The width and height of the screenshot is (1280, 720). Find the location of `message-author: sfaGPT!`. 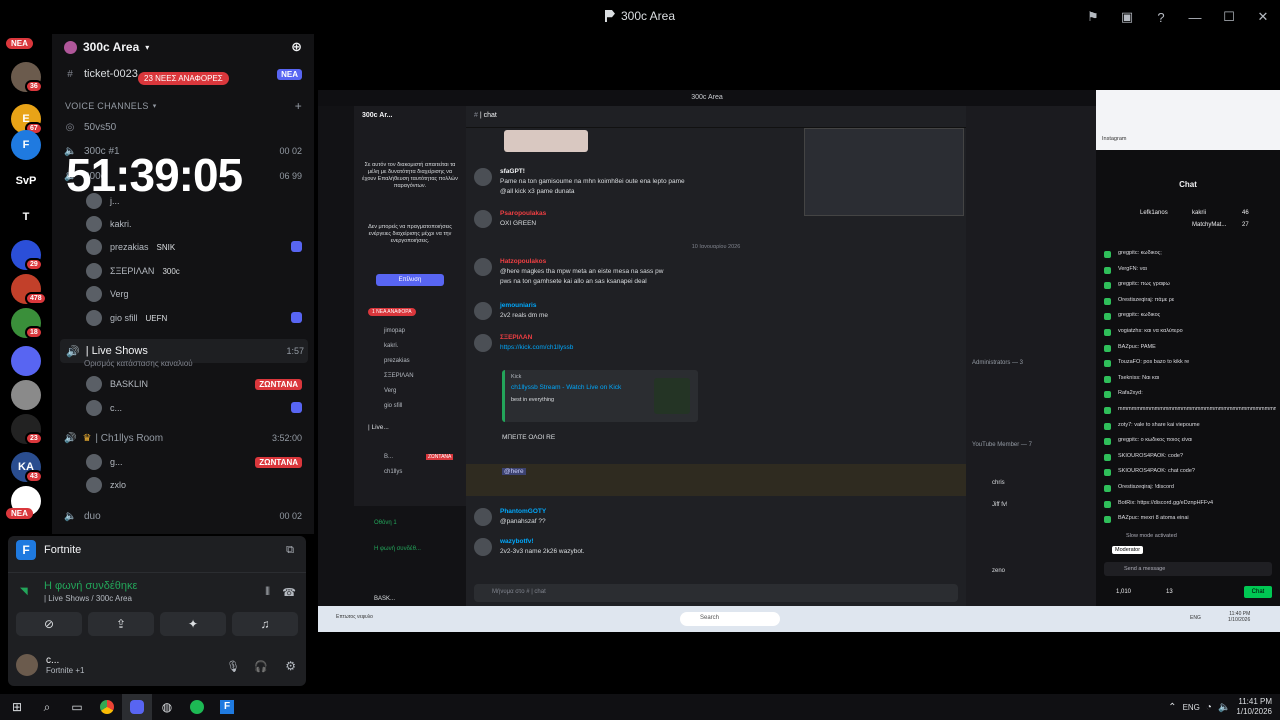

message-author: sfaGPT! is located at coordinates (592, 171).